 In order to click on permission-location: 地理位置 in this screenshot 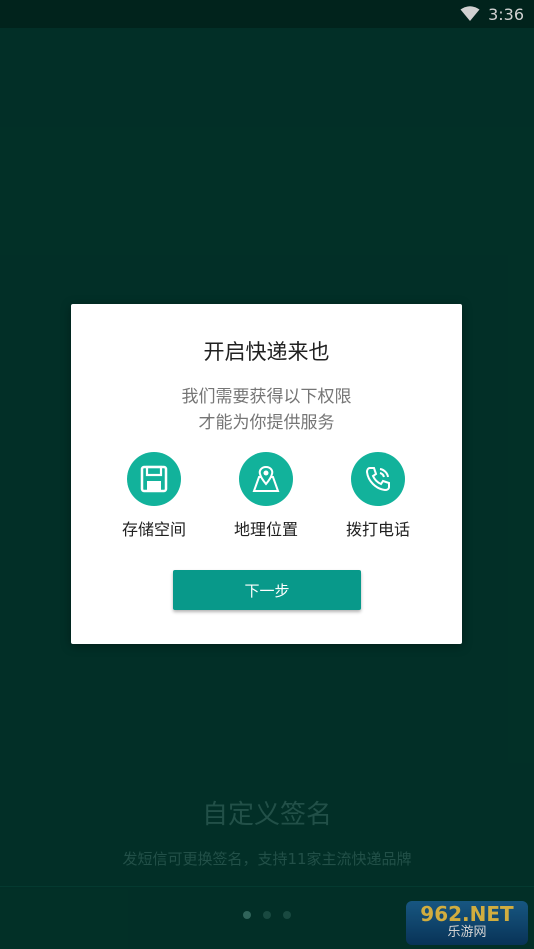, I will do `click(266, 496)`.